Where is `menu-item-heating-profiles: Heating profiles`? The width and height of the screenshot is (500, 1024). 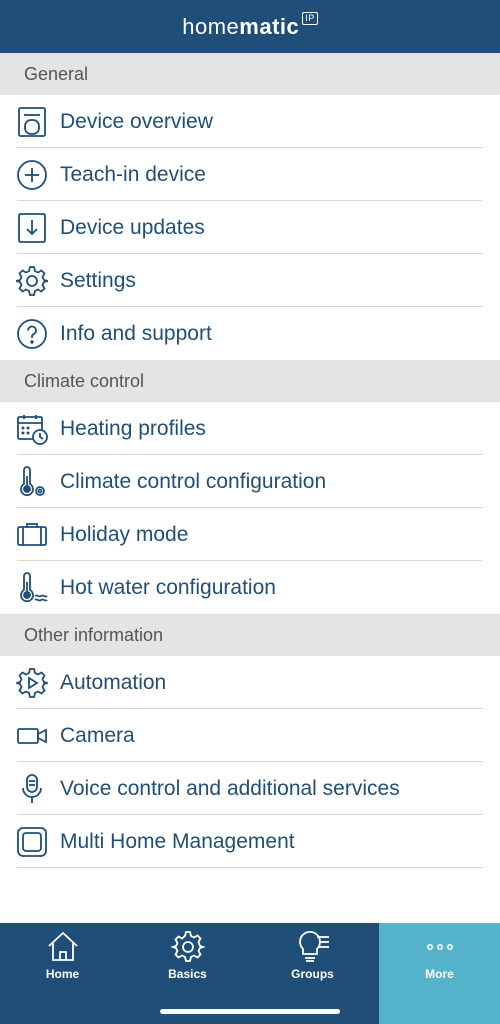 menu-item-heating-profiles: Heating profiles is located at coordinates (250, 428).